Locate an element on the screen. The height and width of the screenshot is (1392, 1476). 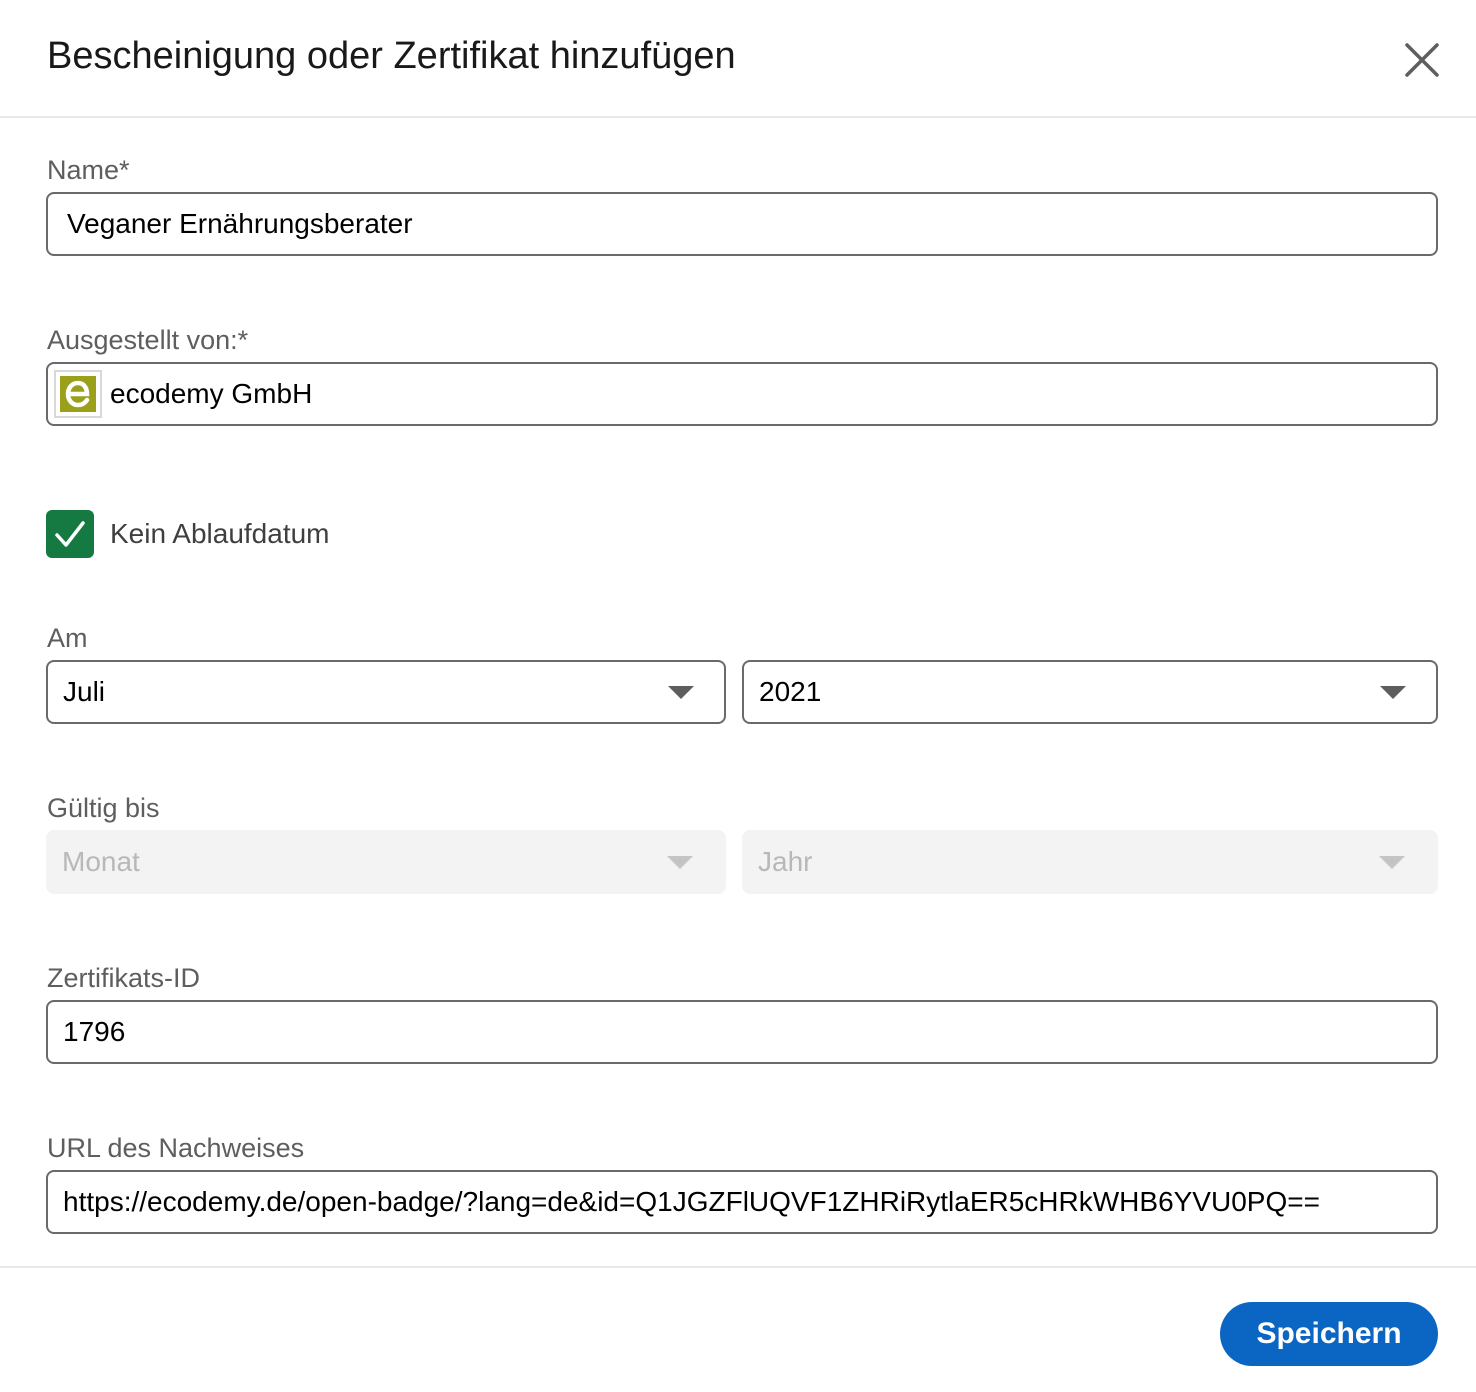
expiry-date-label: Gültig bis is located at coordinates (103, 808).